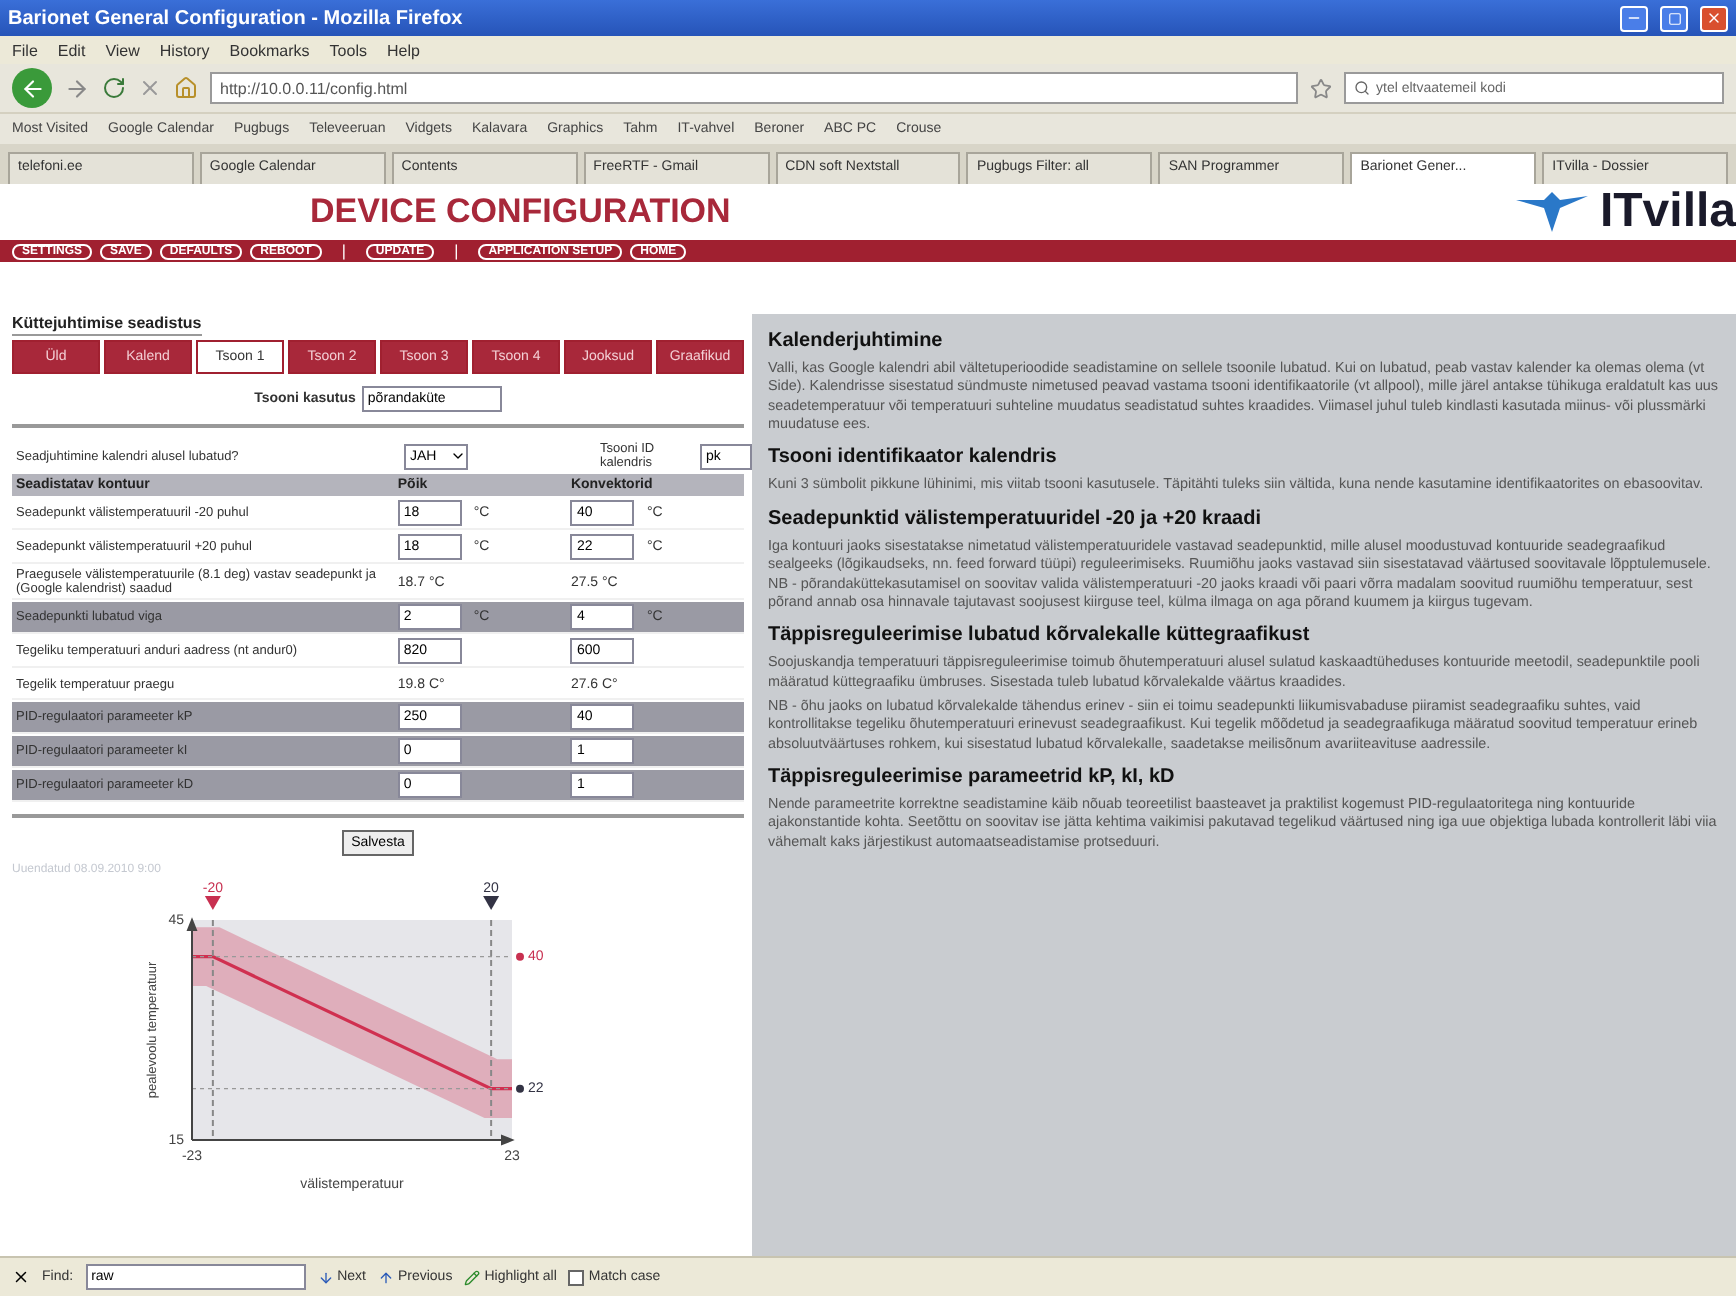 The width and height of the screenshot is (1736, 1296). I want to click on back-button, so click(32, 88).